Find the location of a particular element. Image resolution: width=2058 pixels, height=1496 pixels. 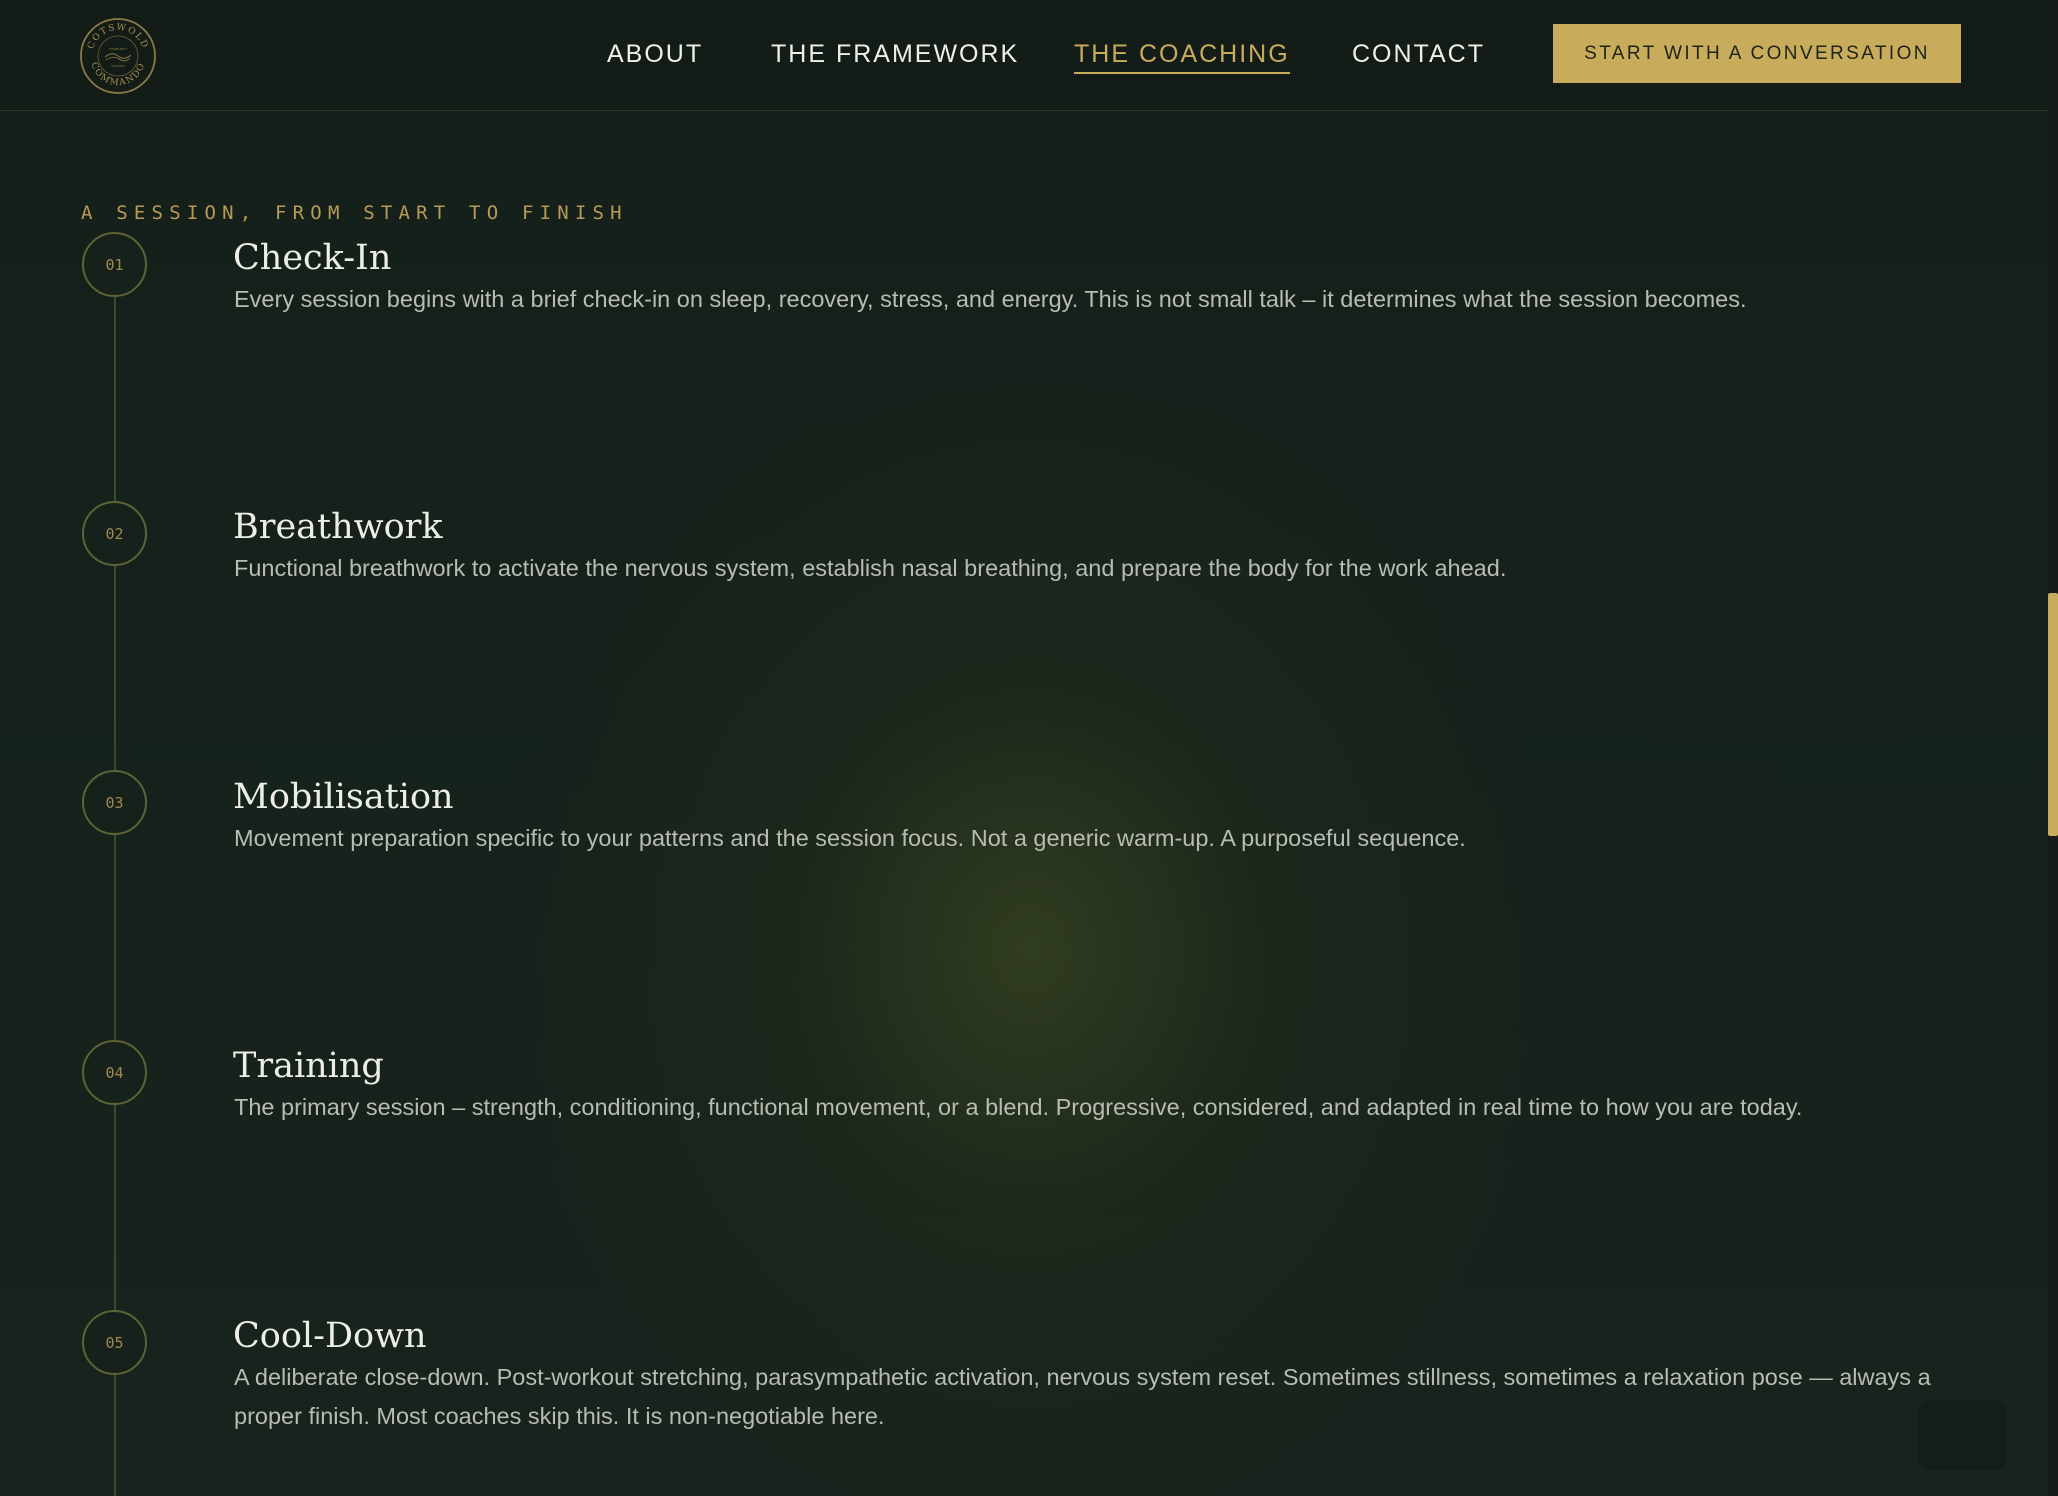

scrollbar-thumb is located at coordinates (2053, 714).